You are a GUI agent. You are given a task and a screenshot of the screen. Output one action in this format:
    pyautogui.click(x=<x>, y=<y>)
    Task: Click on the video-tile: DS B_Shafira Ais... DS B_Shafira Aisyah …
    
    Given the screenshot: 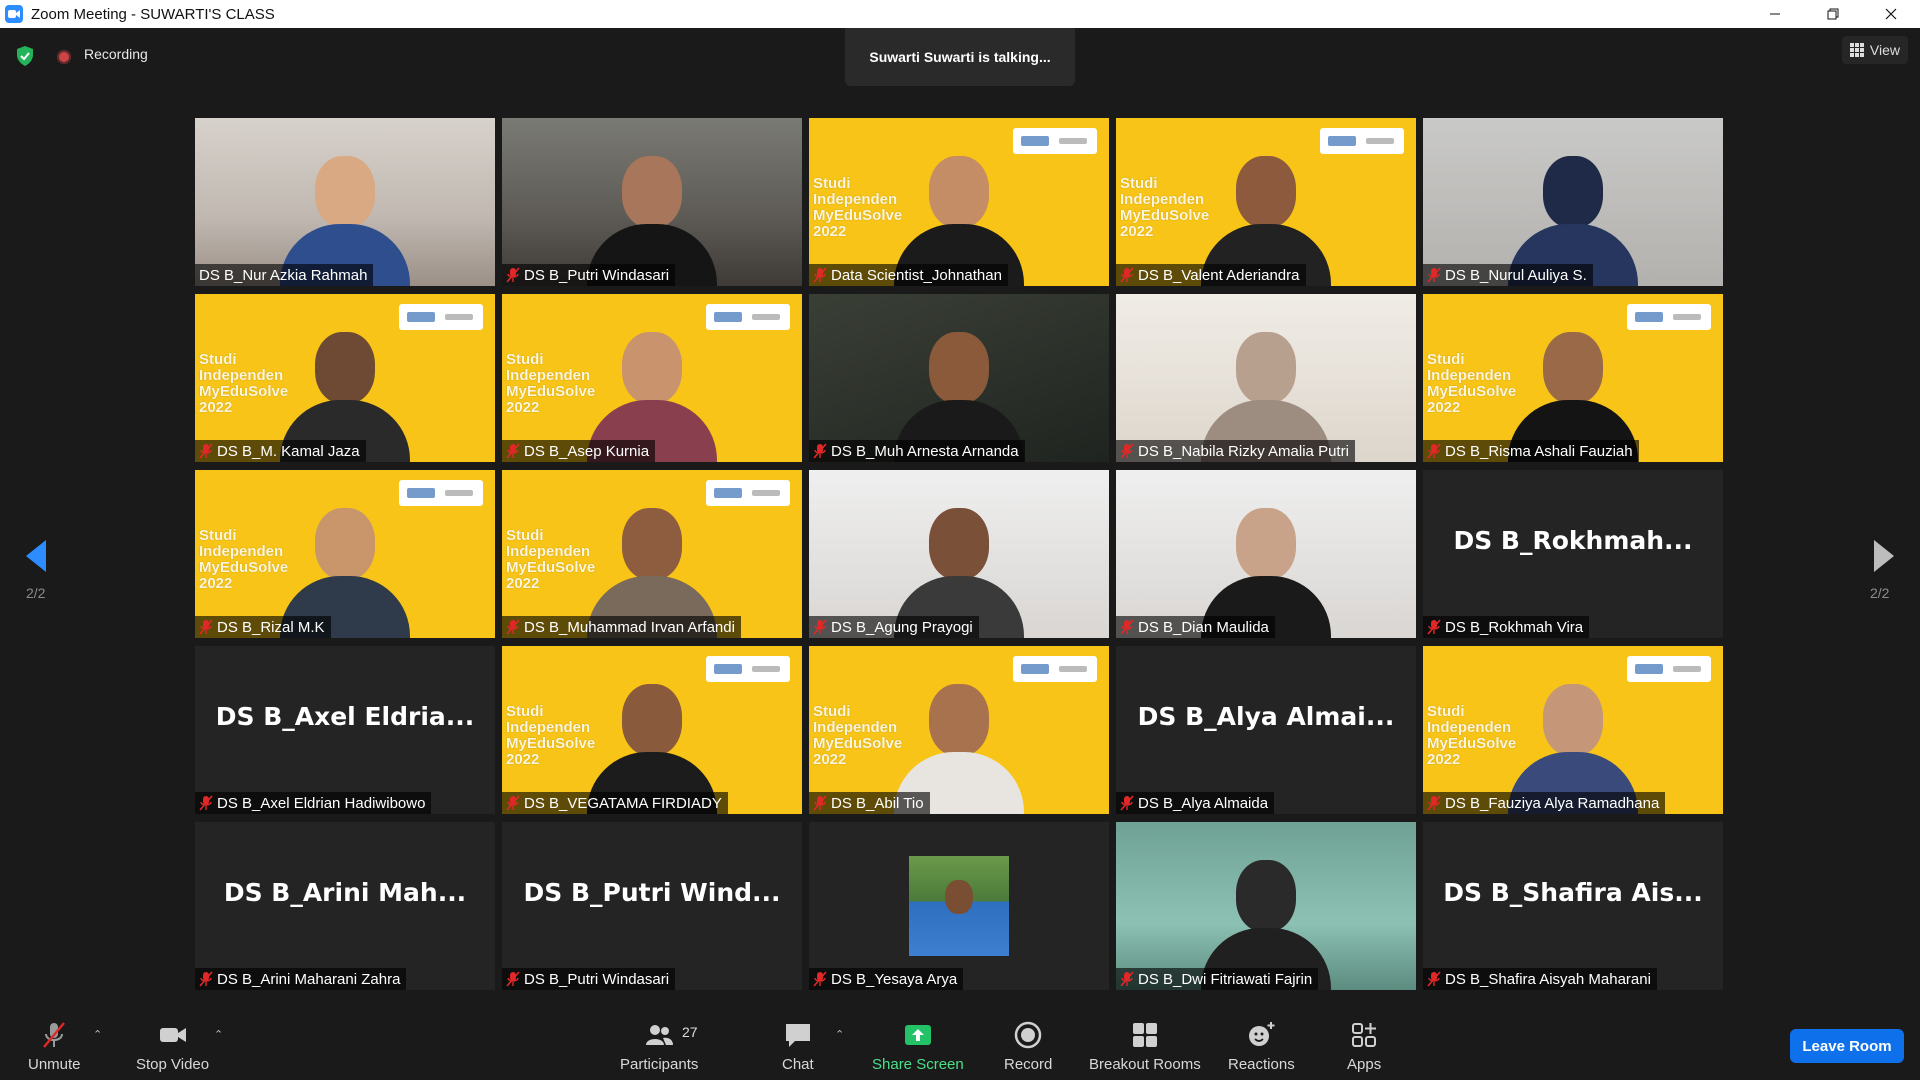 What is the action you would take?
    pyautogui.click(x=1573, y=906)
    